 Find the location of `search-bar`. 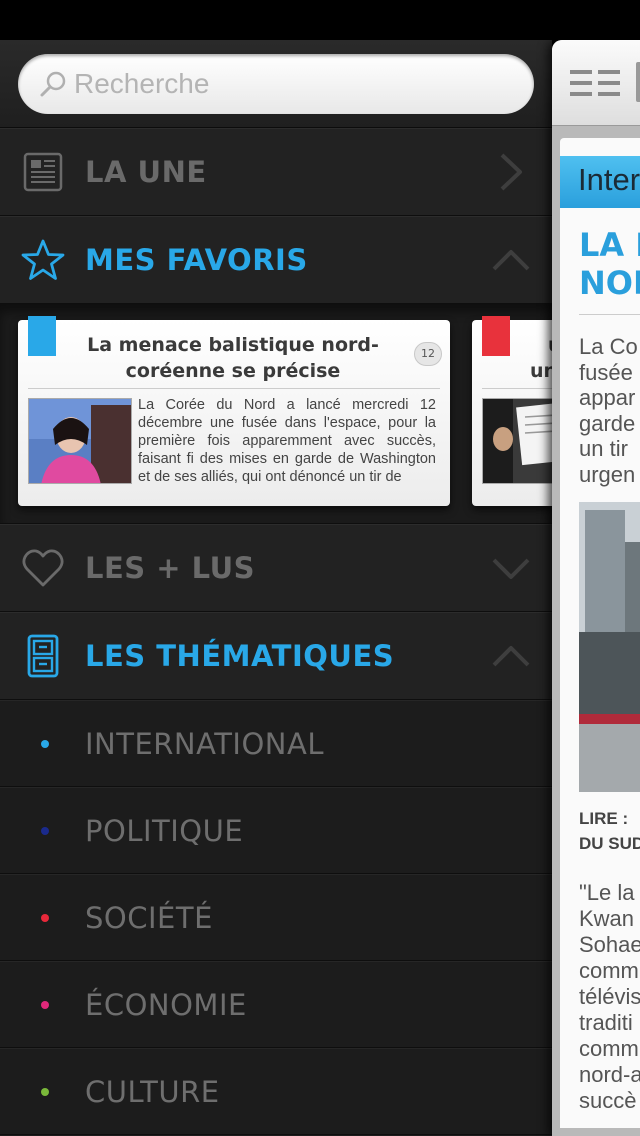

search-bar is located at coordinates (276, 84).